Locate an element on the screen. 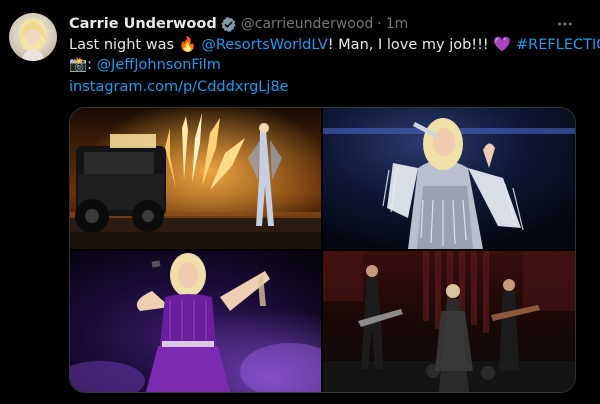 The height and width of the screenshot is (404, 600). display-name: Carrie Underwood is located at coordinates (143, 24).